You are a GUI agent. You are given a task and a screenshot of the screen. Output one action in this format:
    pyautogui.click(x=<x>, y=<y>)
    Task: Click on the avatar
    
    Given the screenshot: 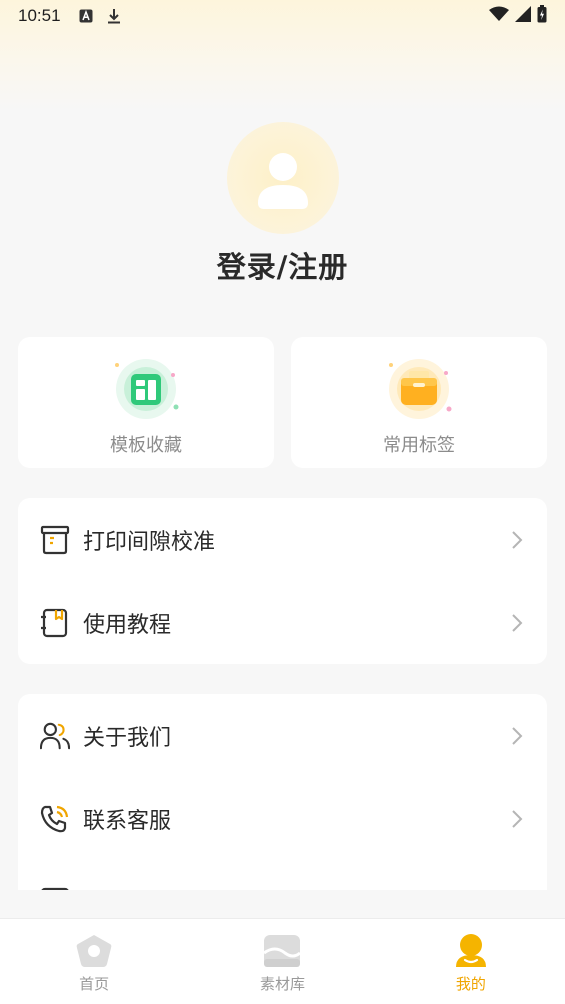 What is the action you would take?
    pyautogui.click(x=283, y=178)
    